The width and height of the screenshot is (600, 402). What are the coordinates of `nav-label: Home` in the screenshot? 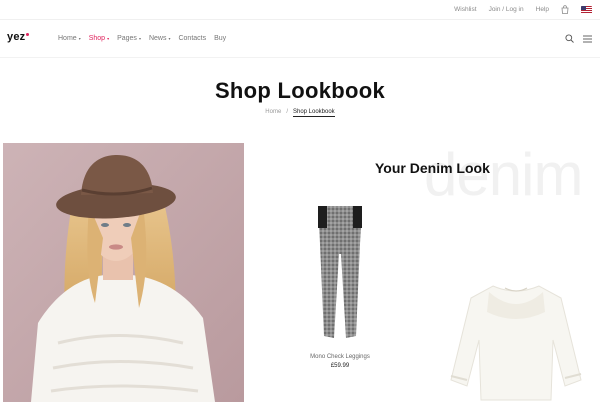 It's located at (67, 38).